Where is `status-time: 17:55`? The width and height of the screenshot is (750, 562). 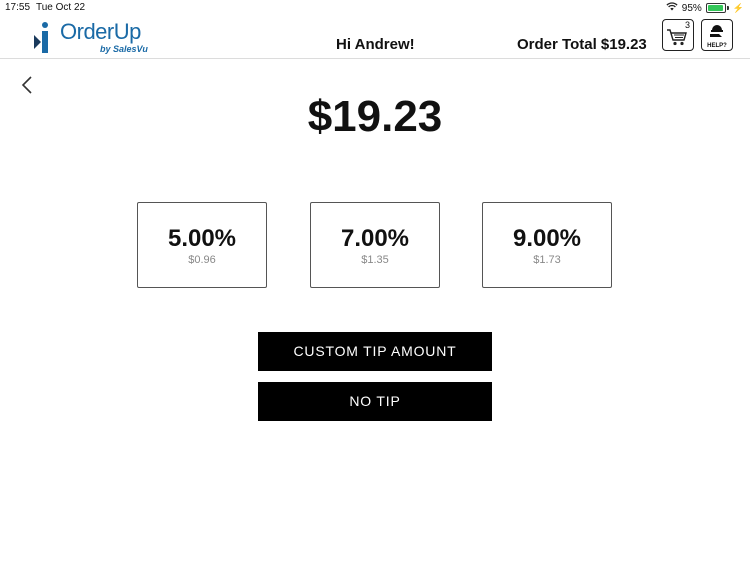
status-time: 17:55 is located at coordinates (18, 7).